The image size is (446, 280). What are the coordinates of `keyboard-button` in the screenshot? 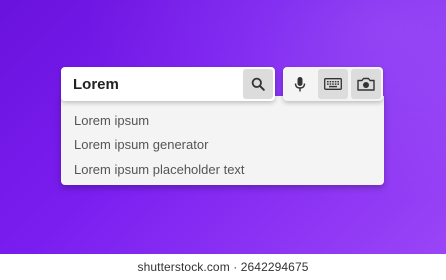 It's located at (333, 84).